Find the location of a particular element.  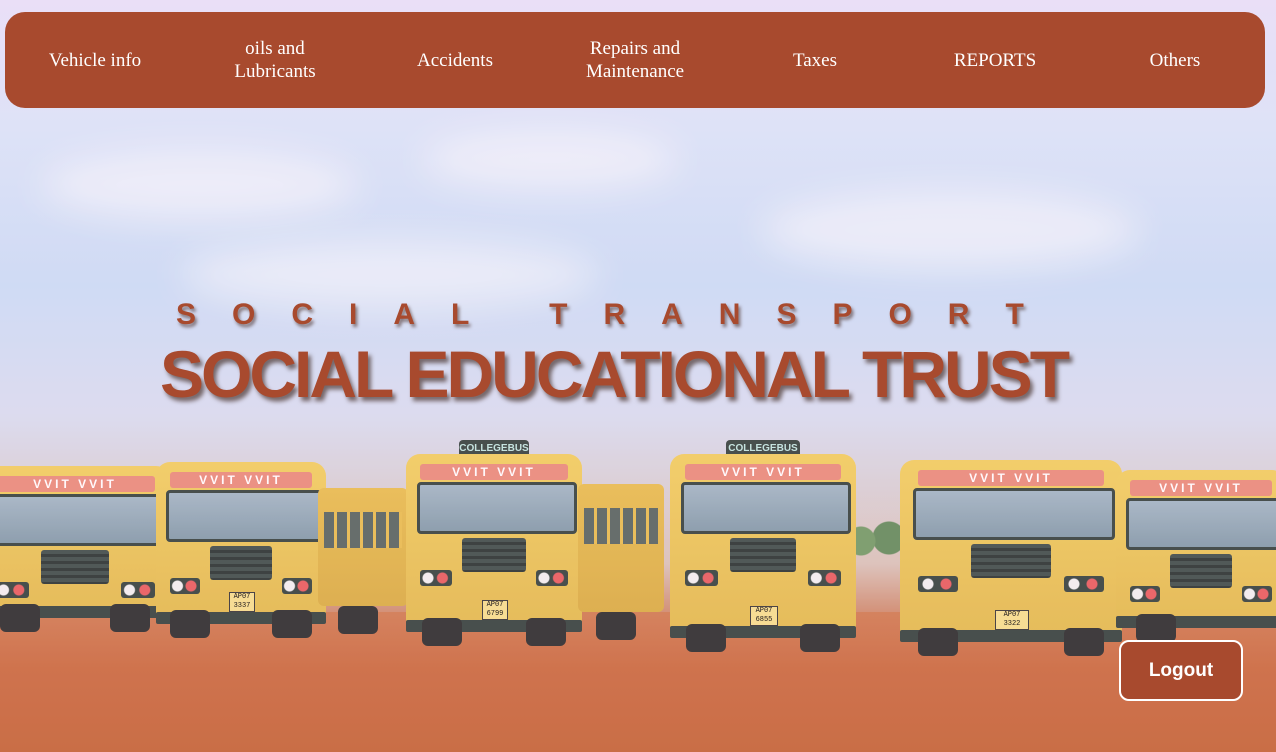

hero-tagline: SOCIAL TRANSPORT is located at coordinates (618, 314).